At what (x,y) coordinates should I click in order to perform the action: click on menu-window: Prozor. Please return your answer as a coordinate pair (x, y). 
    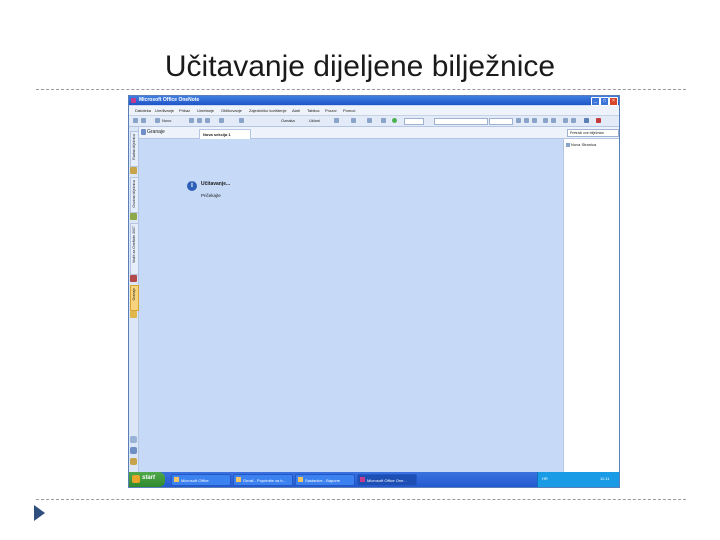
    Looking at the image, I should click on (331, 110).